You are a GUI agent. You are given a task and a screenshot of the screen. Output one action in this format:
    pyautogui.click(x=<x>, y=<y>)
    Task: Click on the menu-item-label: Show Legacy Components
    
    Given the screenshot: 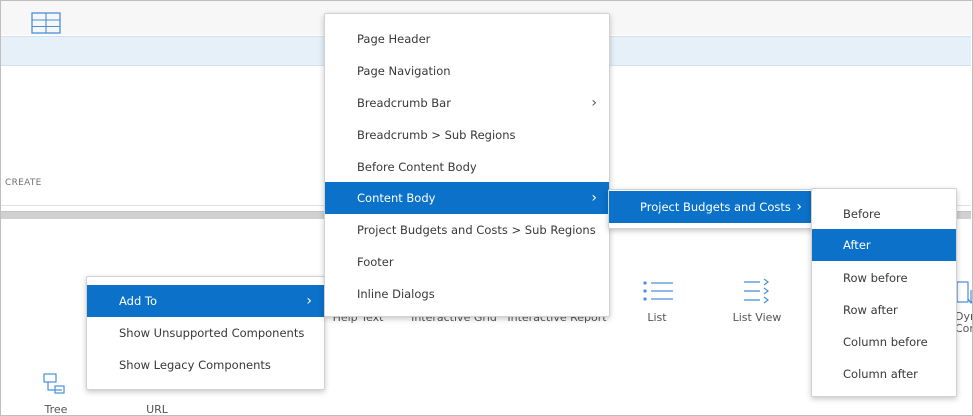 What is the action you would take?
    pyautogui.click(x=195, y=365)
    